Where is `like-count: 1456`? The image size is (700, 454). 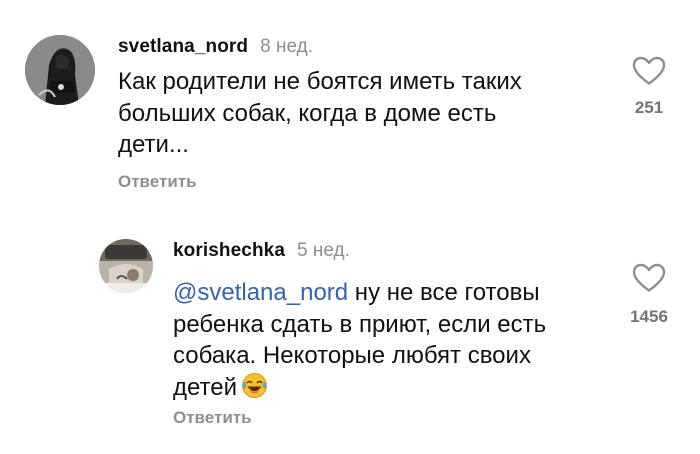
like-count: 1456 is located at coordinates (649, 316).